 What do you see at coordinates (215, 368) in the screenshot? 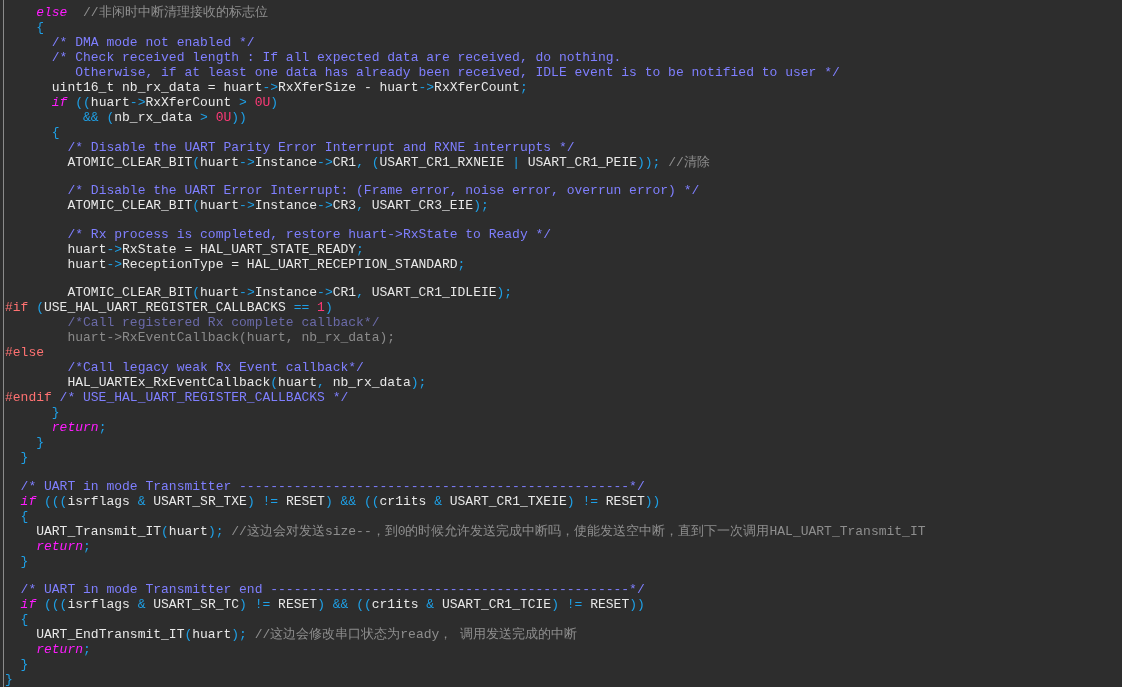
I see `code-line: /*Call legacy weak Rx Event callback*/` at bounding box center [215, 368].